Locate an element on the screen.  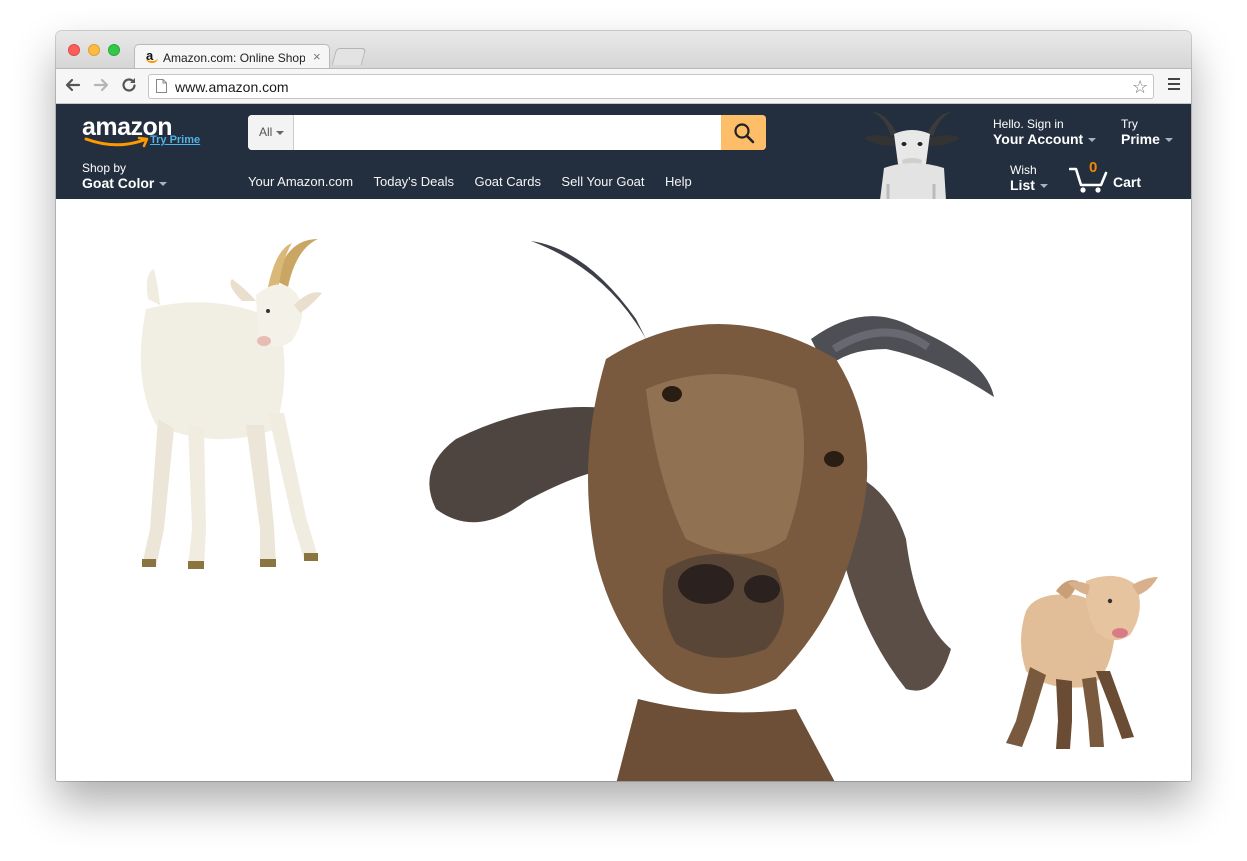
prime-label: Prime is located at coordinates (1147, 139).